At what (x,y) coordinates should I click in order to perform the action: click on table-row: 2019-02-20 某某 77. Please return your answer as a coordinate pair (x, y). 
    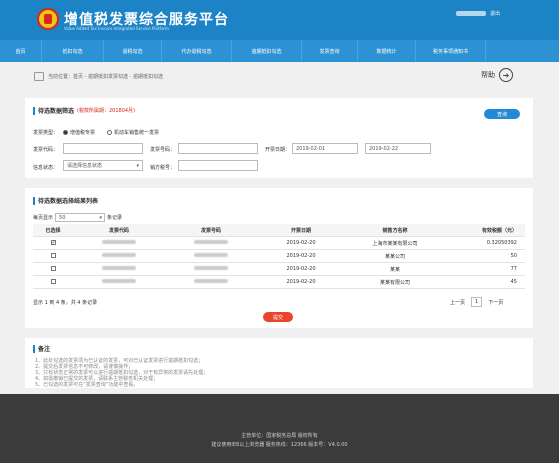
    Looking at the image, I should click on (279, 269).